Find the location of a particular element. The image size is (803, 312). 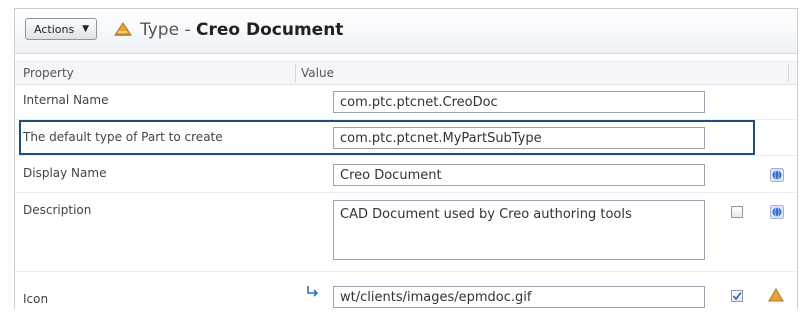

property-row-icon: Icon is located at coordinates (406, 292).